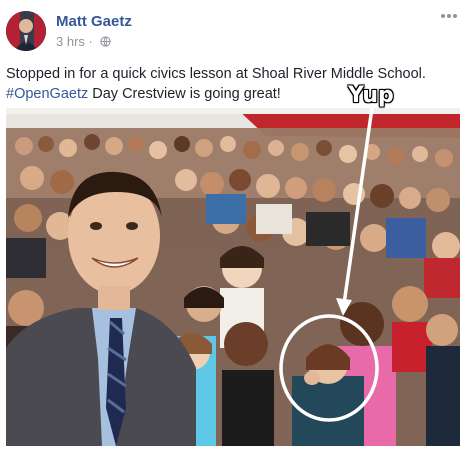 The image size is (466, 450). I want to click on globe-icon, so click(105, 42).